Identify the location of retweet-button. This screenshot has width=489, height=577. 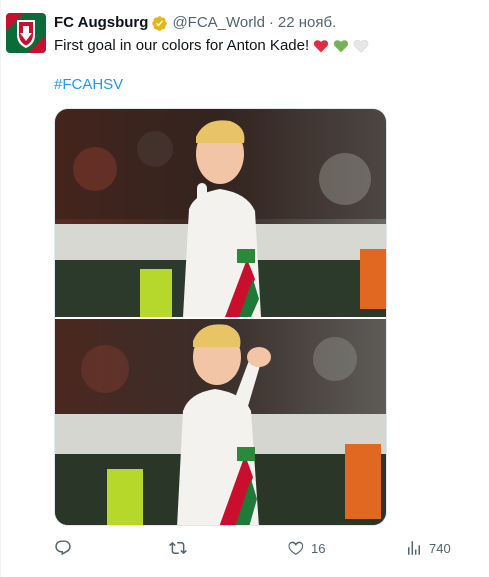
(181, 548).